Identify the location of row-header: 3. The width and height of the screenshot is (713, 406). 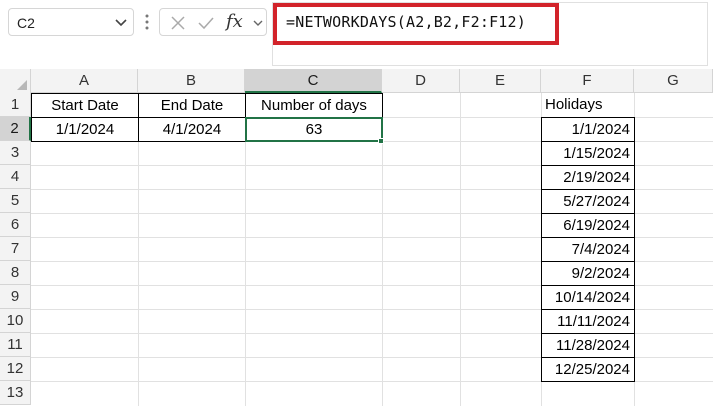
(15, 153).